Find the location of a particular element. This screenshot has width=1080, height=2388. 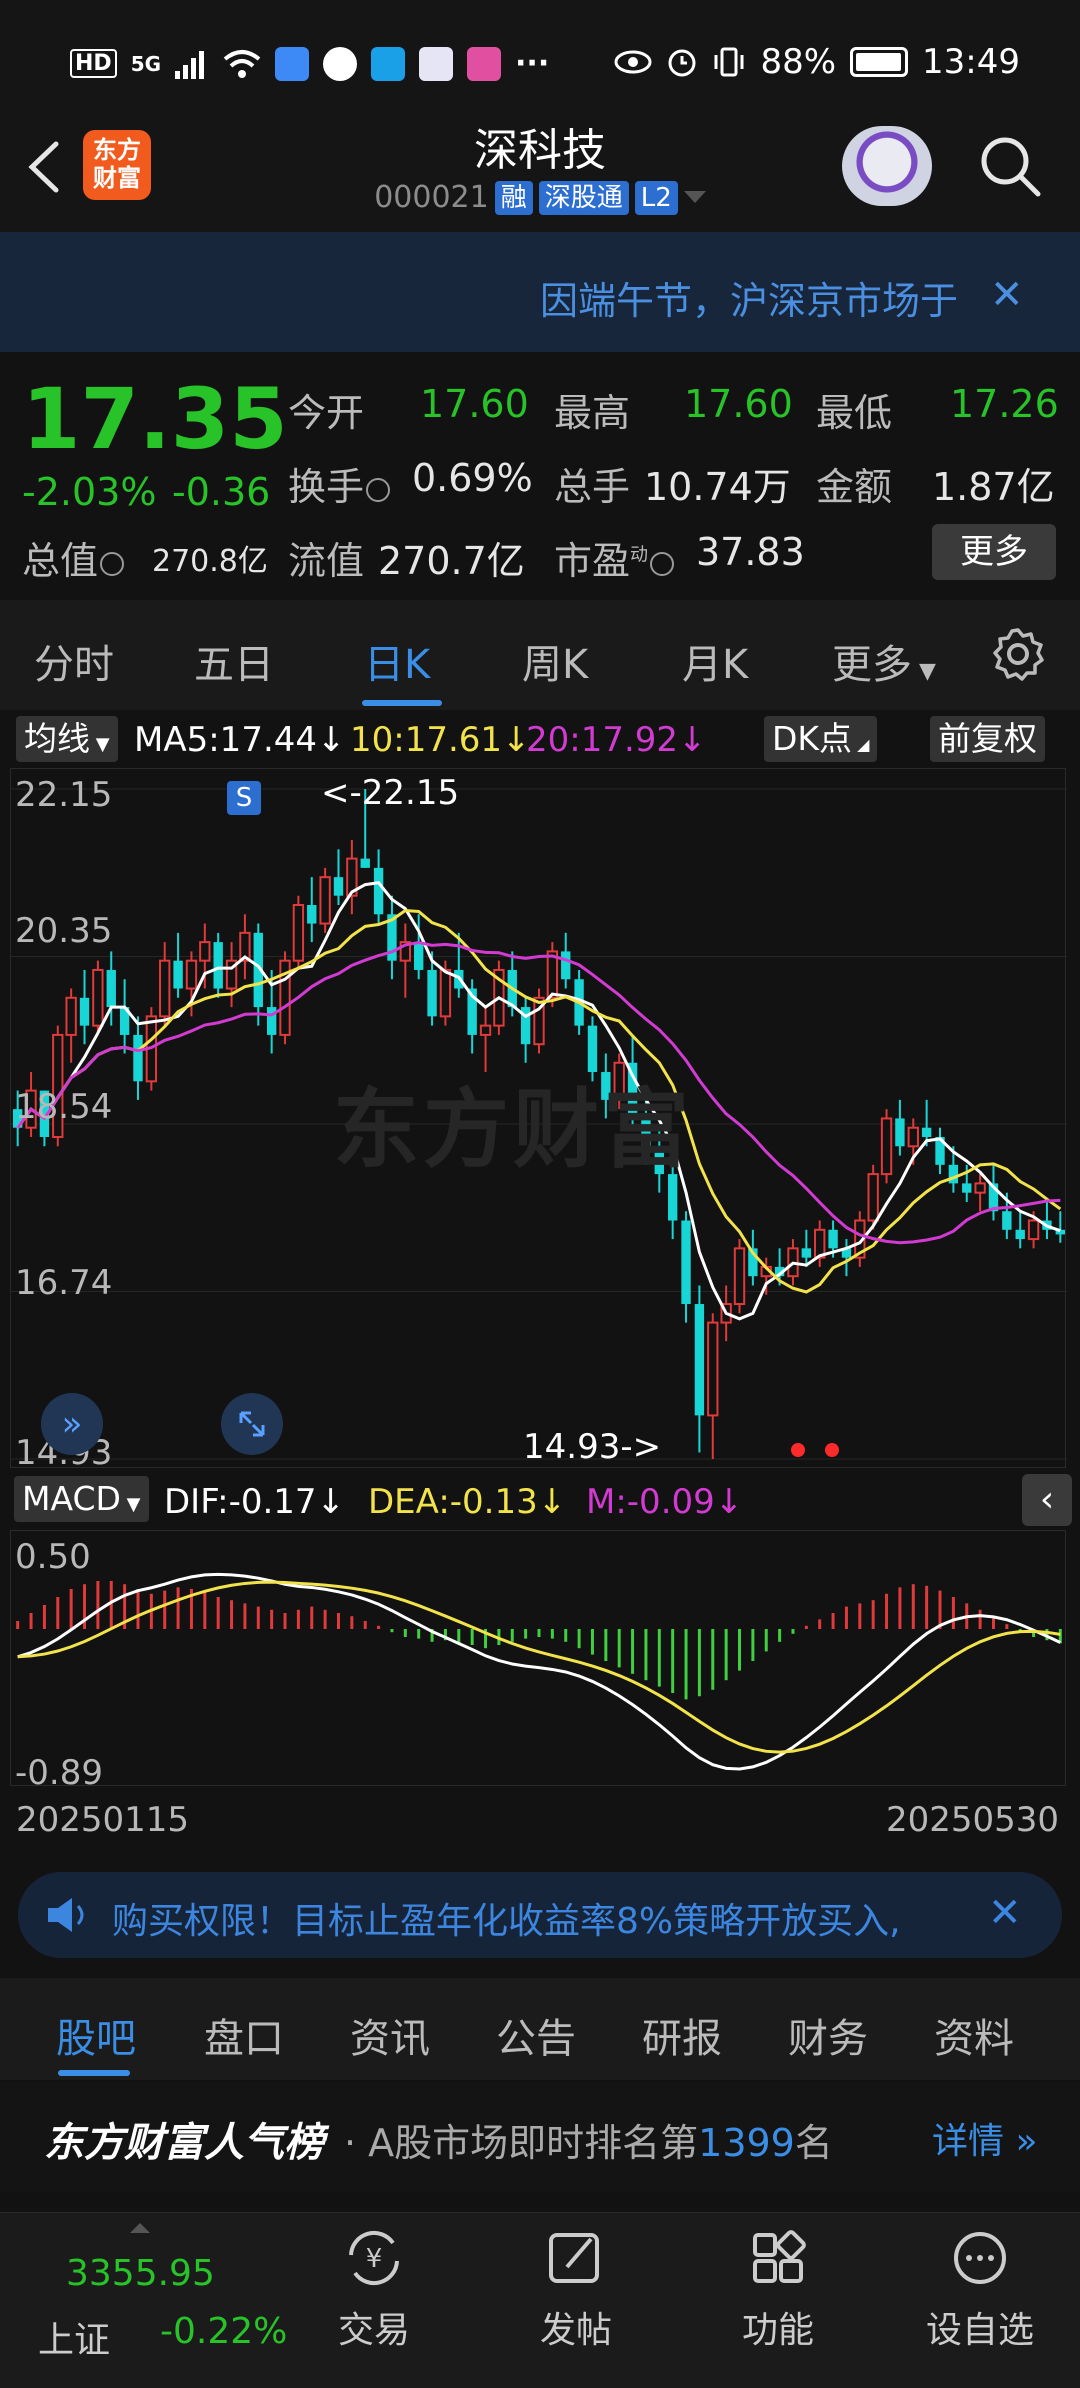

tag-connect: 深股通 is located at coordinates (583, 197).